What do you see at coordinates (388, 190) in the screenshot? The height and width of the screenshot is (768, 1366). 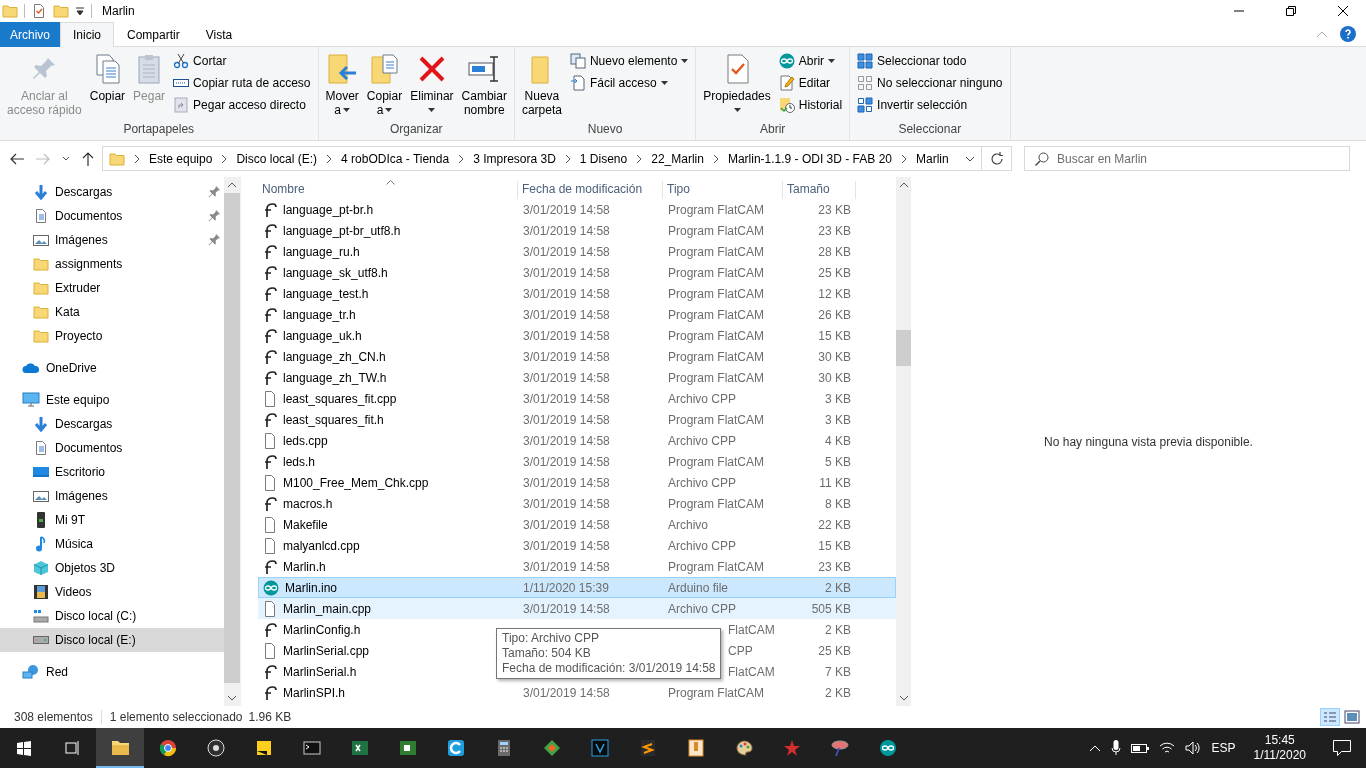 I see `column-header: Nombre` at bounding box center [388, 190].